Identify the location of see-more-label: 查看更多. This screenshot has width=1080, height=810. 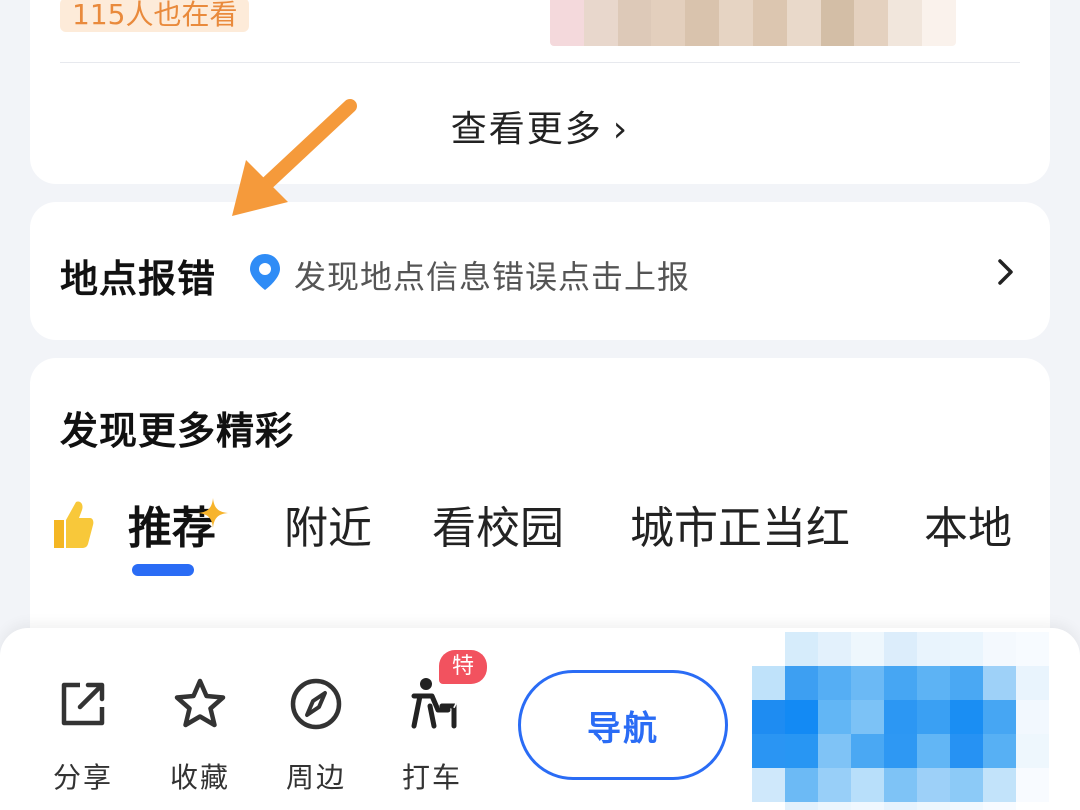
(526, 129).